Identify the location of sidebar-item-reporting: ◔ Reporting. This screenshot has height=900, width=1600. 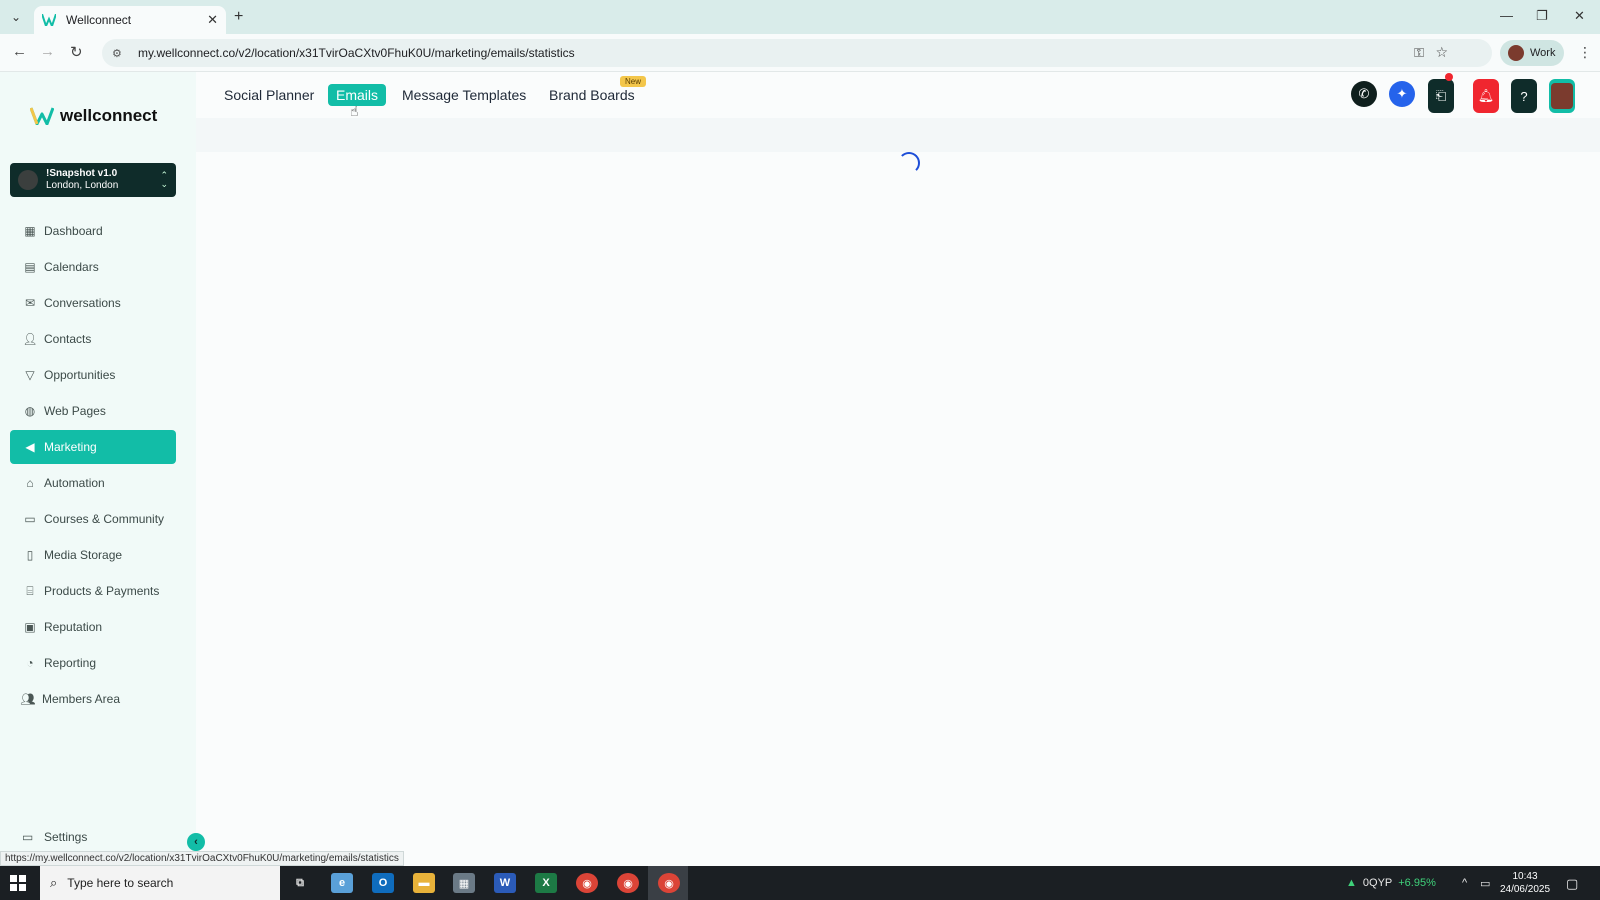
(93, 663).